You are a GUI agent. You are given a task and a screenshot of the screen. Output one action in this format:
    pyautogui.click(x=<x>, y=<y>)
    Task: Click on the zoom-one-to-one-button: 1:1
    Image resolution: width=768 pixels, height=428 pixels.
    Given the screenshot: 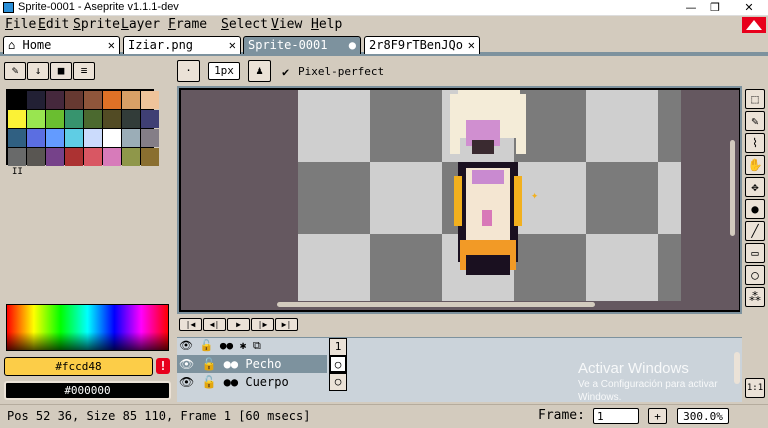 What is the action you would take?
    pyautogui.click(x=755, y=388)
    